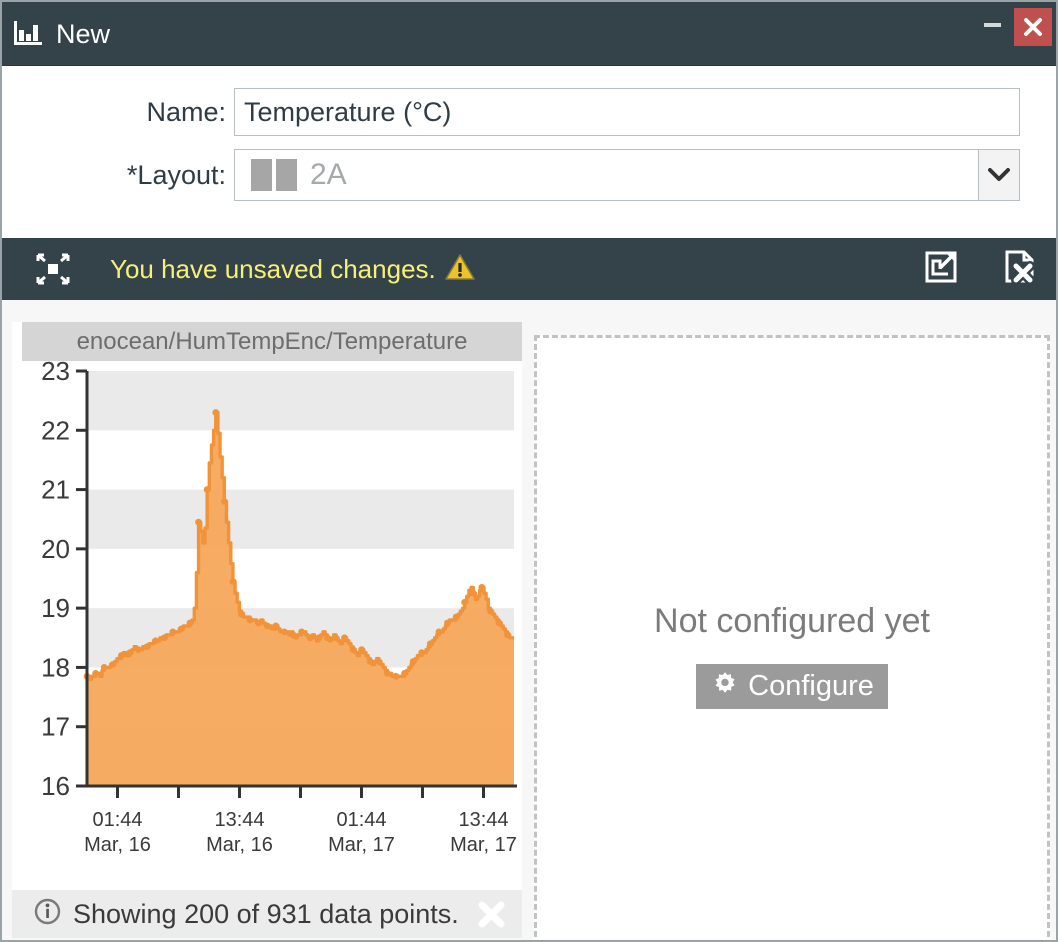 The image size is (1058, 942). What do you see at coordinates (176, 174) in the screenshot?
I see `layout-label: *Layout:` at bounding box center [176, 174].